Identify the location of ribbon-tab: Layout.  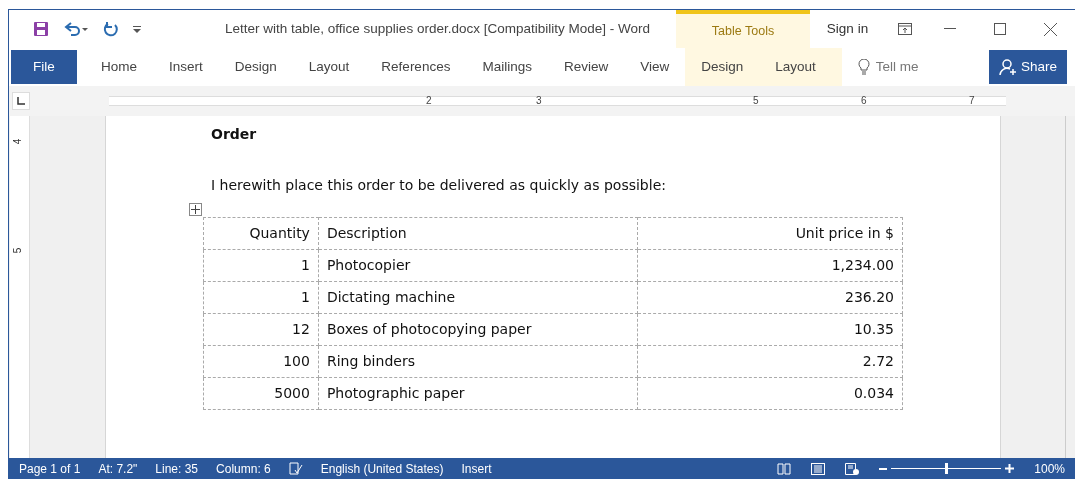
(329, 67).